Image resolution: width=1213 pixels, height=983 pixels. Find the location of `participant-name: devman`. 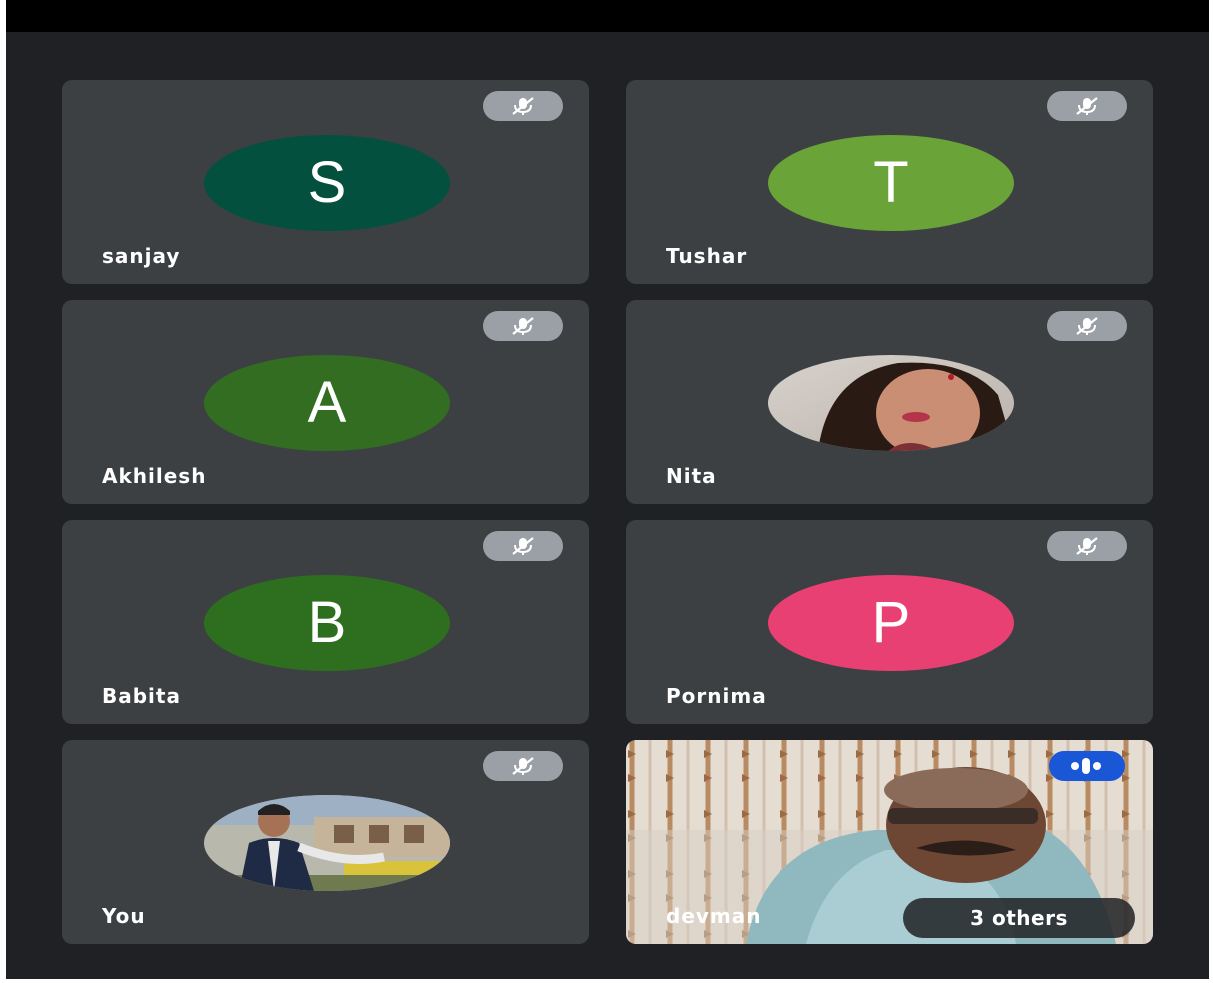

participant-name: devman is located at coordinates (714, 916).